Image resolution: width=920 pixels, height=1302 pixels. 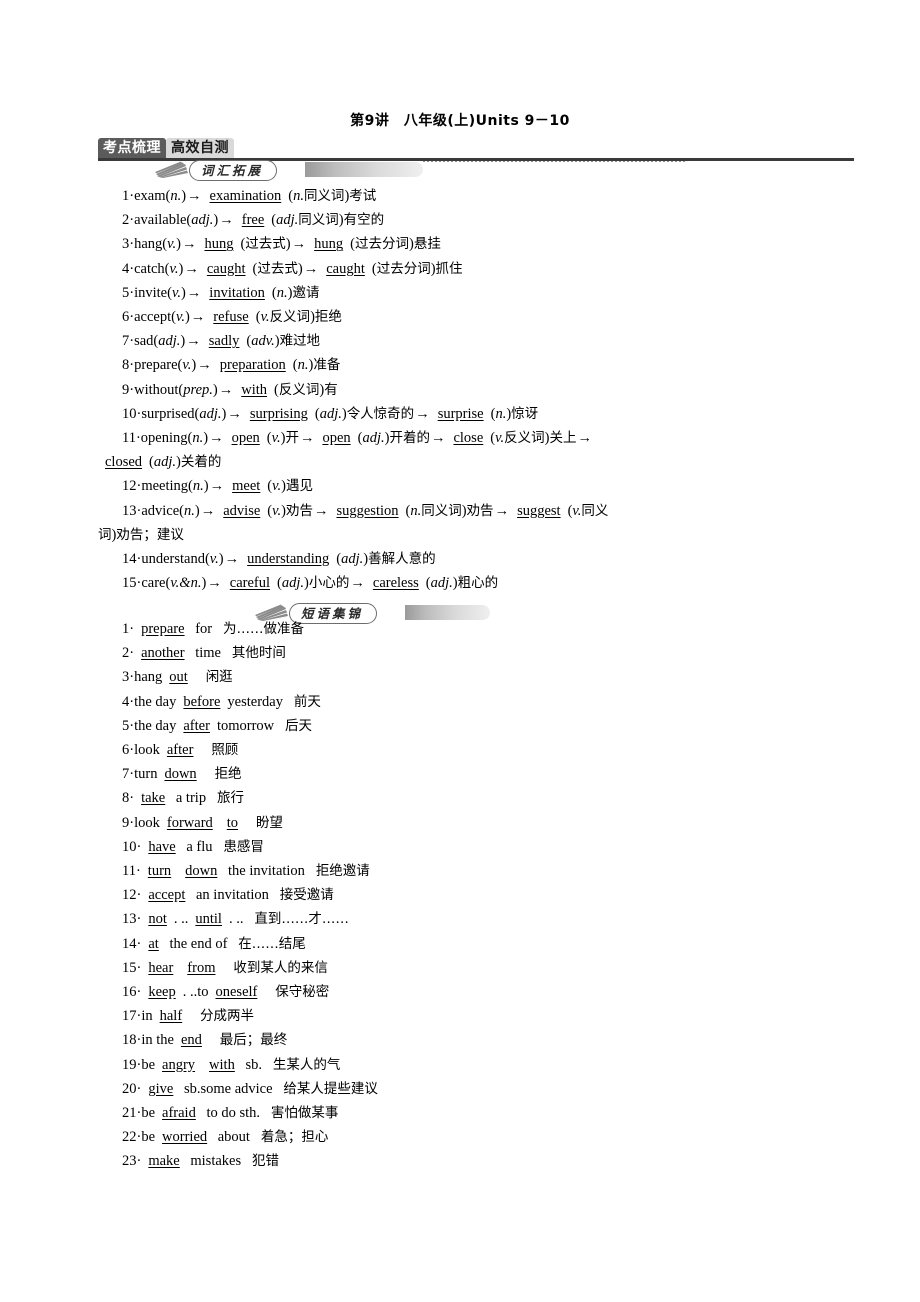 What do you see at coordinates (480, 510) in the screenshot?
I see `chinese-gloss: 劝告` at bounding box center [480, 510].